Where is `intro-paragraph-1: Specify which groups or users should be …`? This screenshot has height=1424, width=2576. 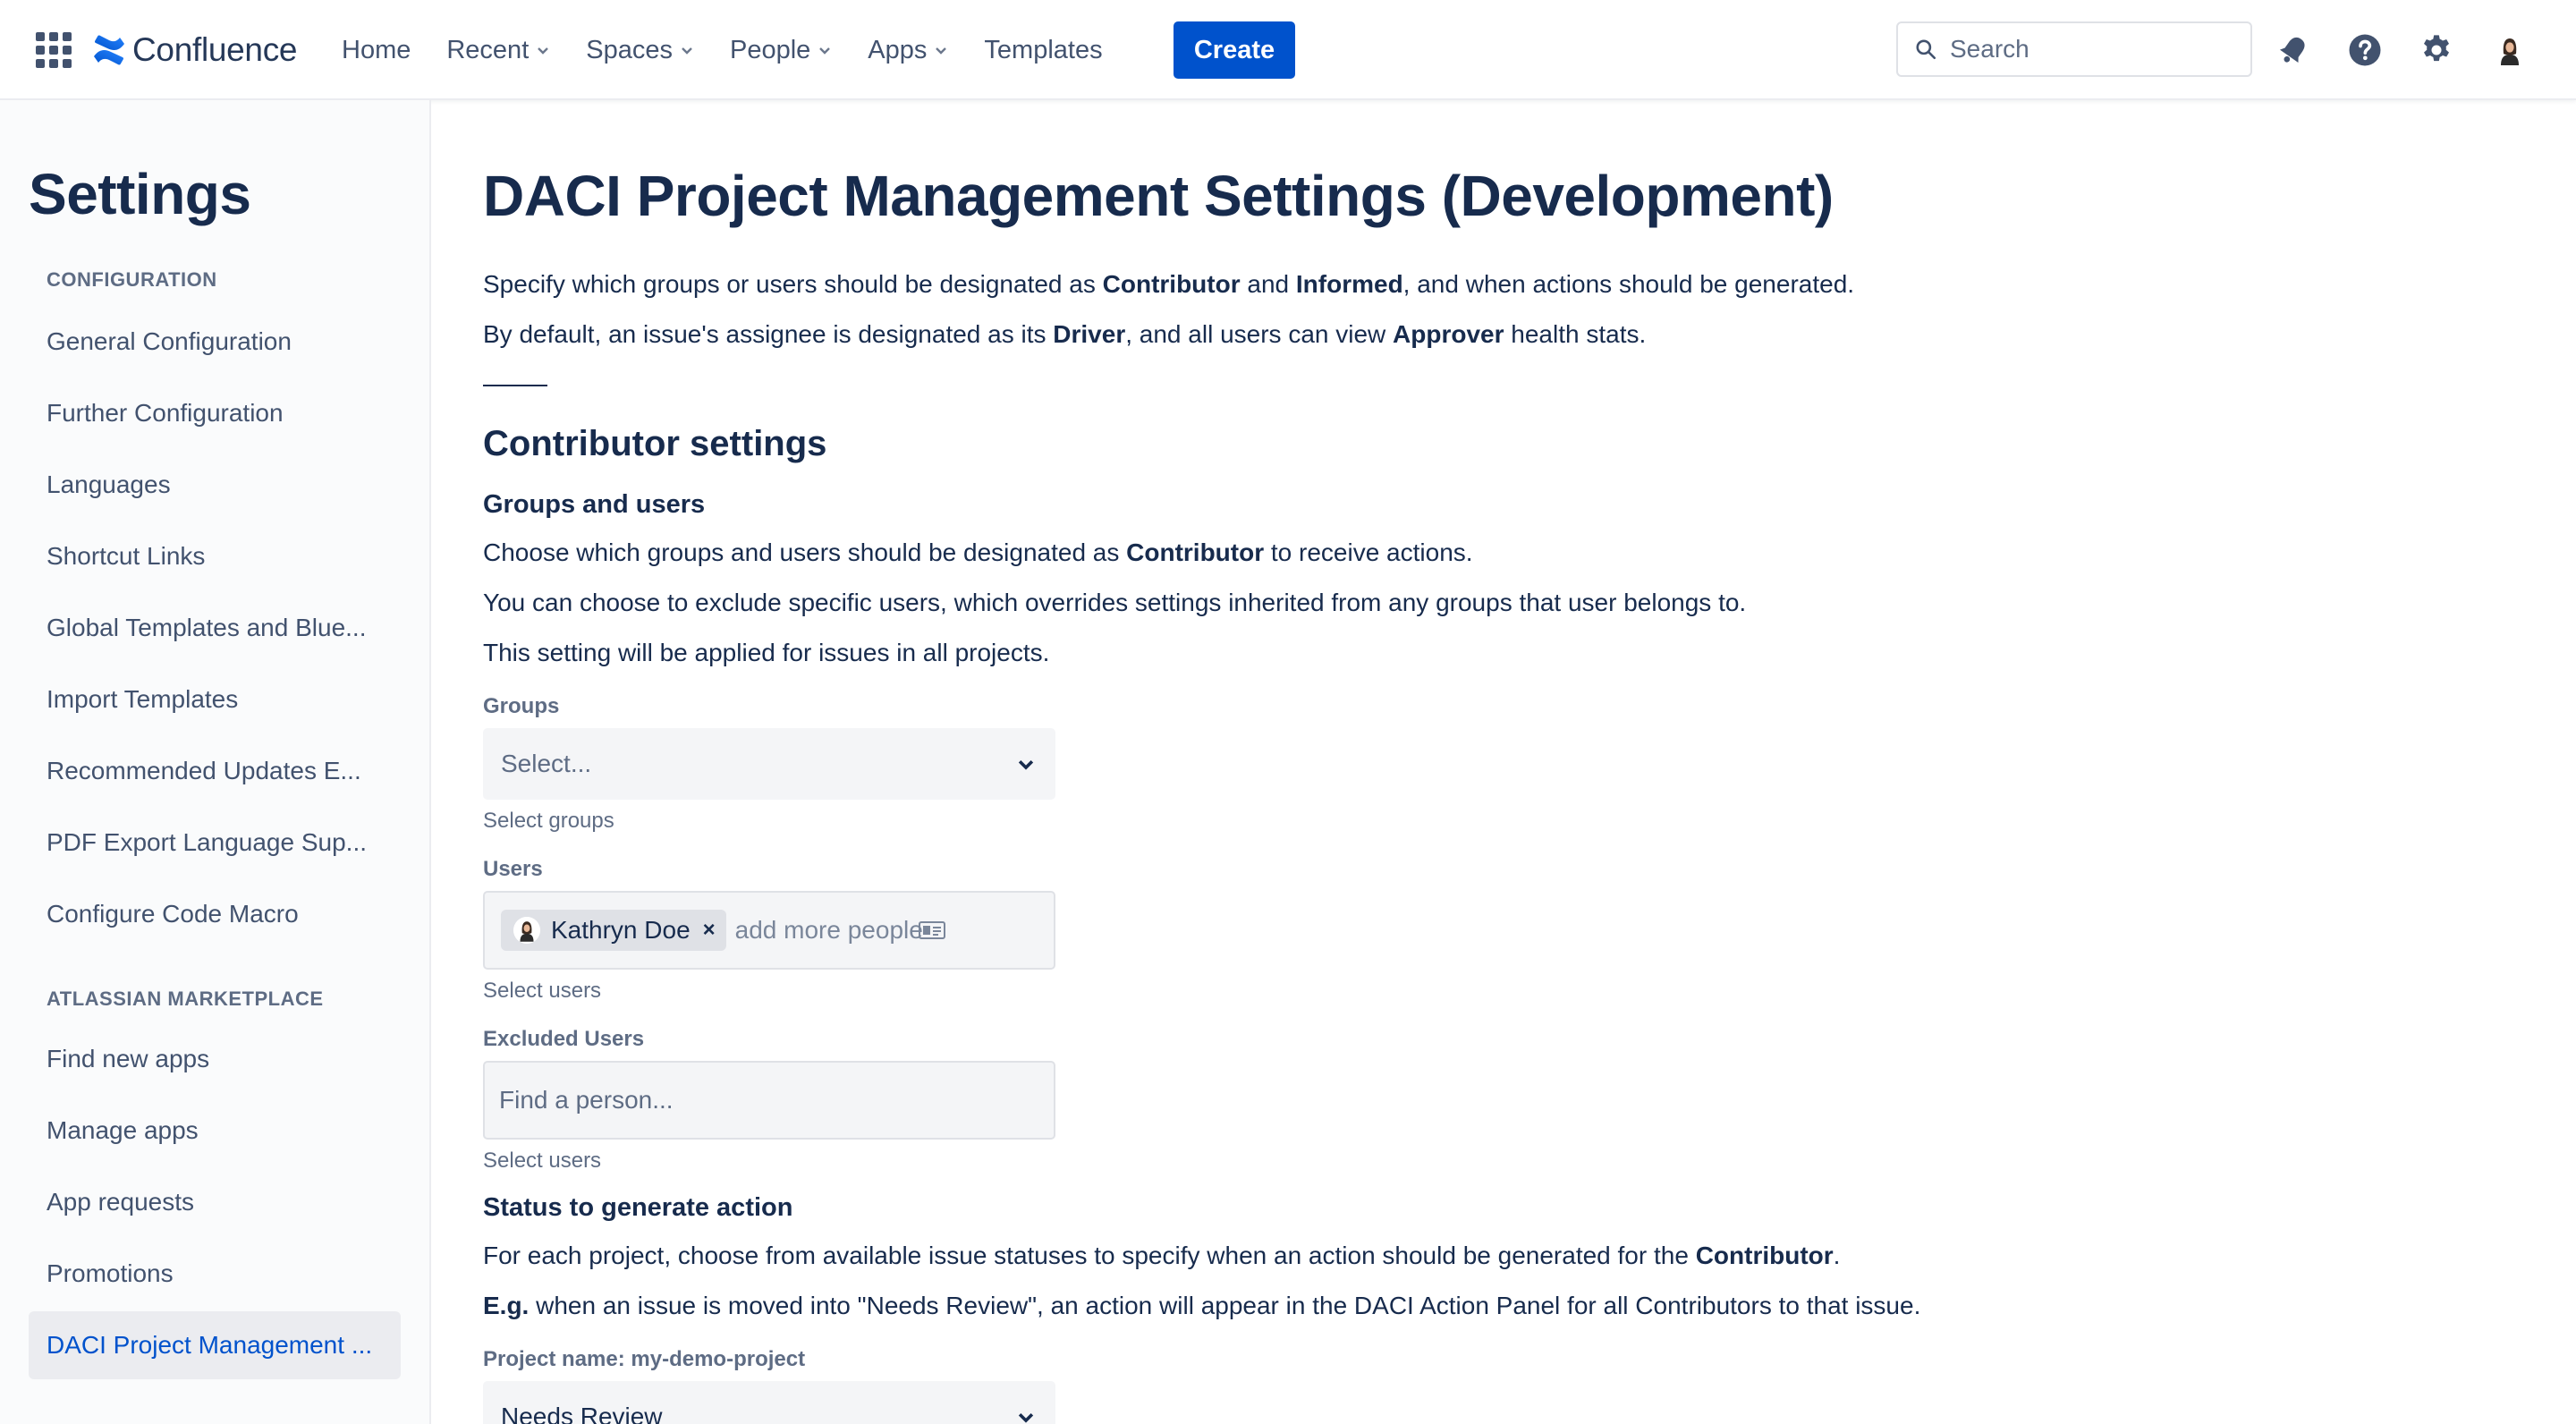 intro-paragraph-1: Specify which groups or users should be … is located at coordinates (1169, 284).